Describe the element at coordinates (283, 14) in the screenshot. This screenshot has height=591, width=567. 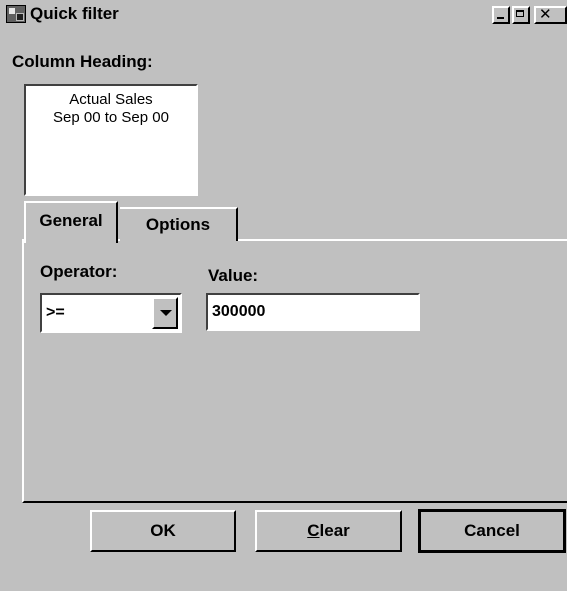
I see `title-bar: Quick filter` at that location.